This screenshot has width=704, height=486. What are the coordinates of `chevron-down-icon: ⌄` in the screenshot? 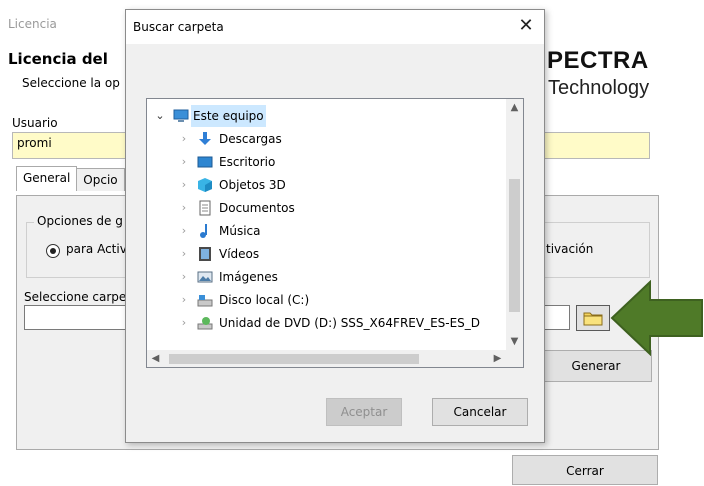 It's located at (160, 116).